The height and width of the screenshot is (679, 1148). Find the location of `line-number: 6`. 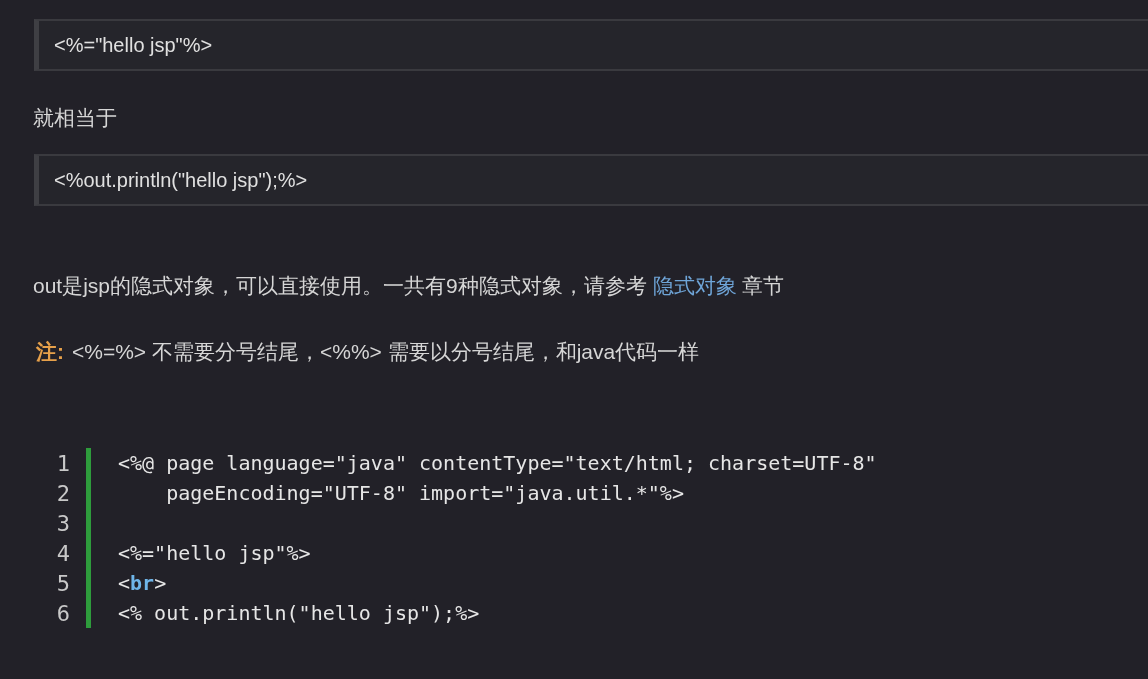

line-number: 6 is located at coordinates (63, 613).